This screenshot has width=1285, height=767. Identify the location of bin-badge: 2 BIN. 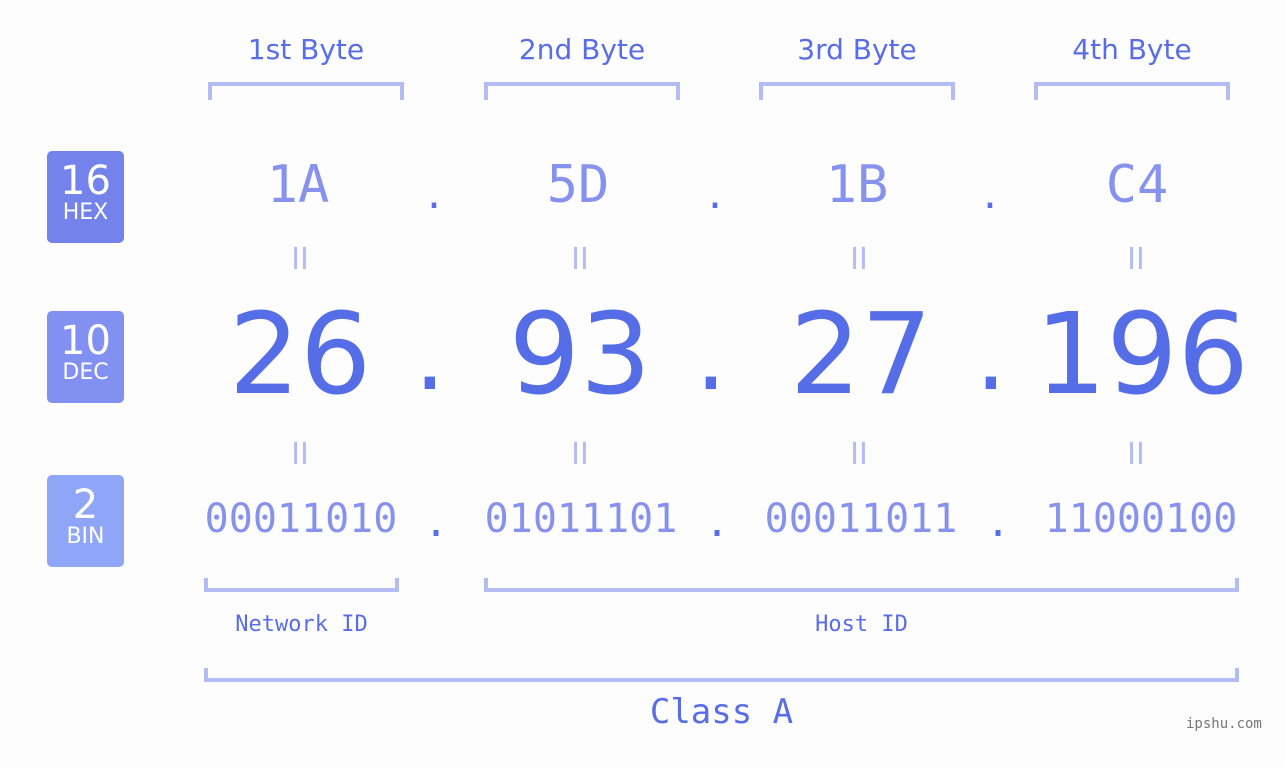
(85, 521).